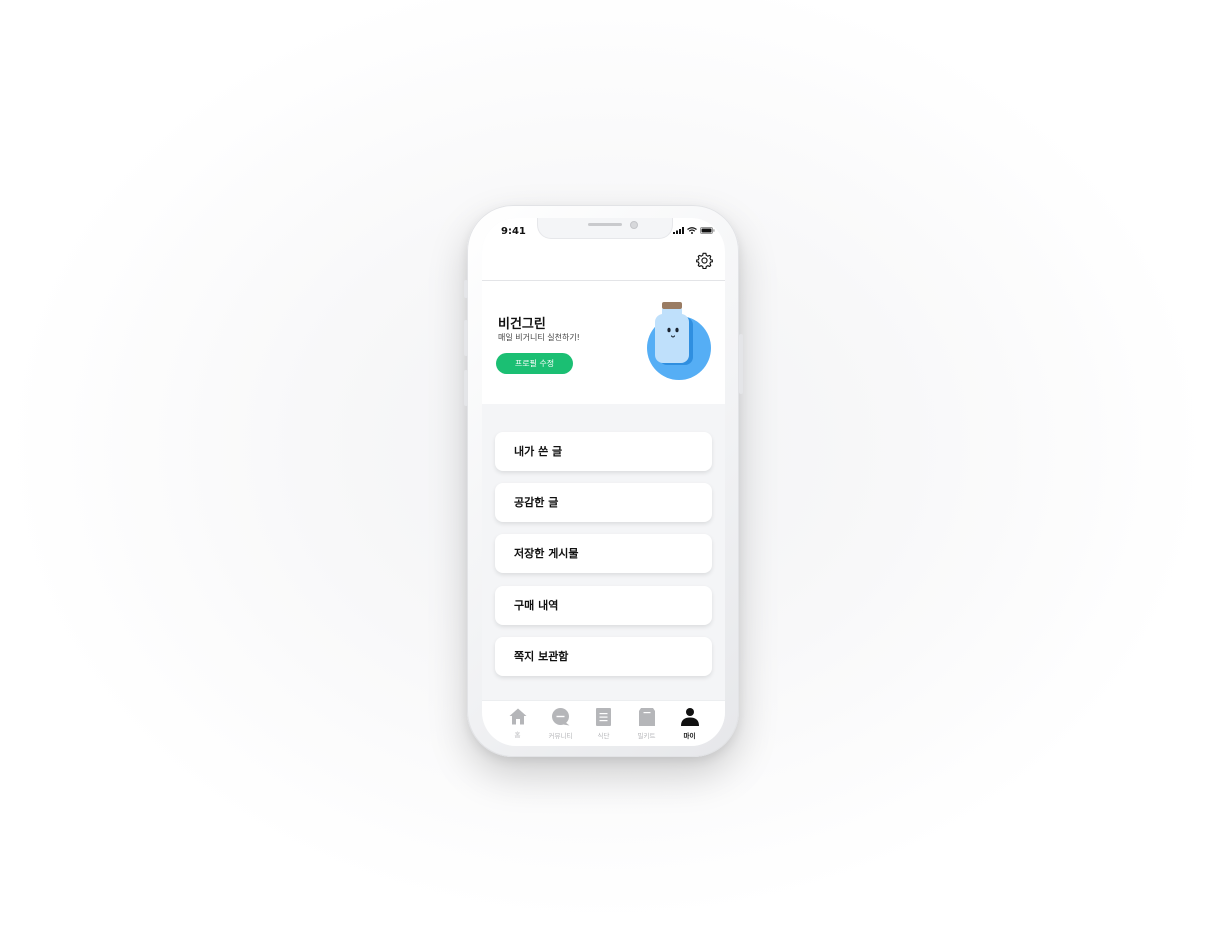  Describe the element at coordinates (513, 231) in the screenshot. I see `status-time: 9:41` at that location.